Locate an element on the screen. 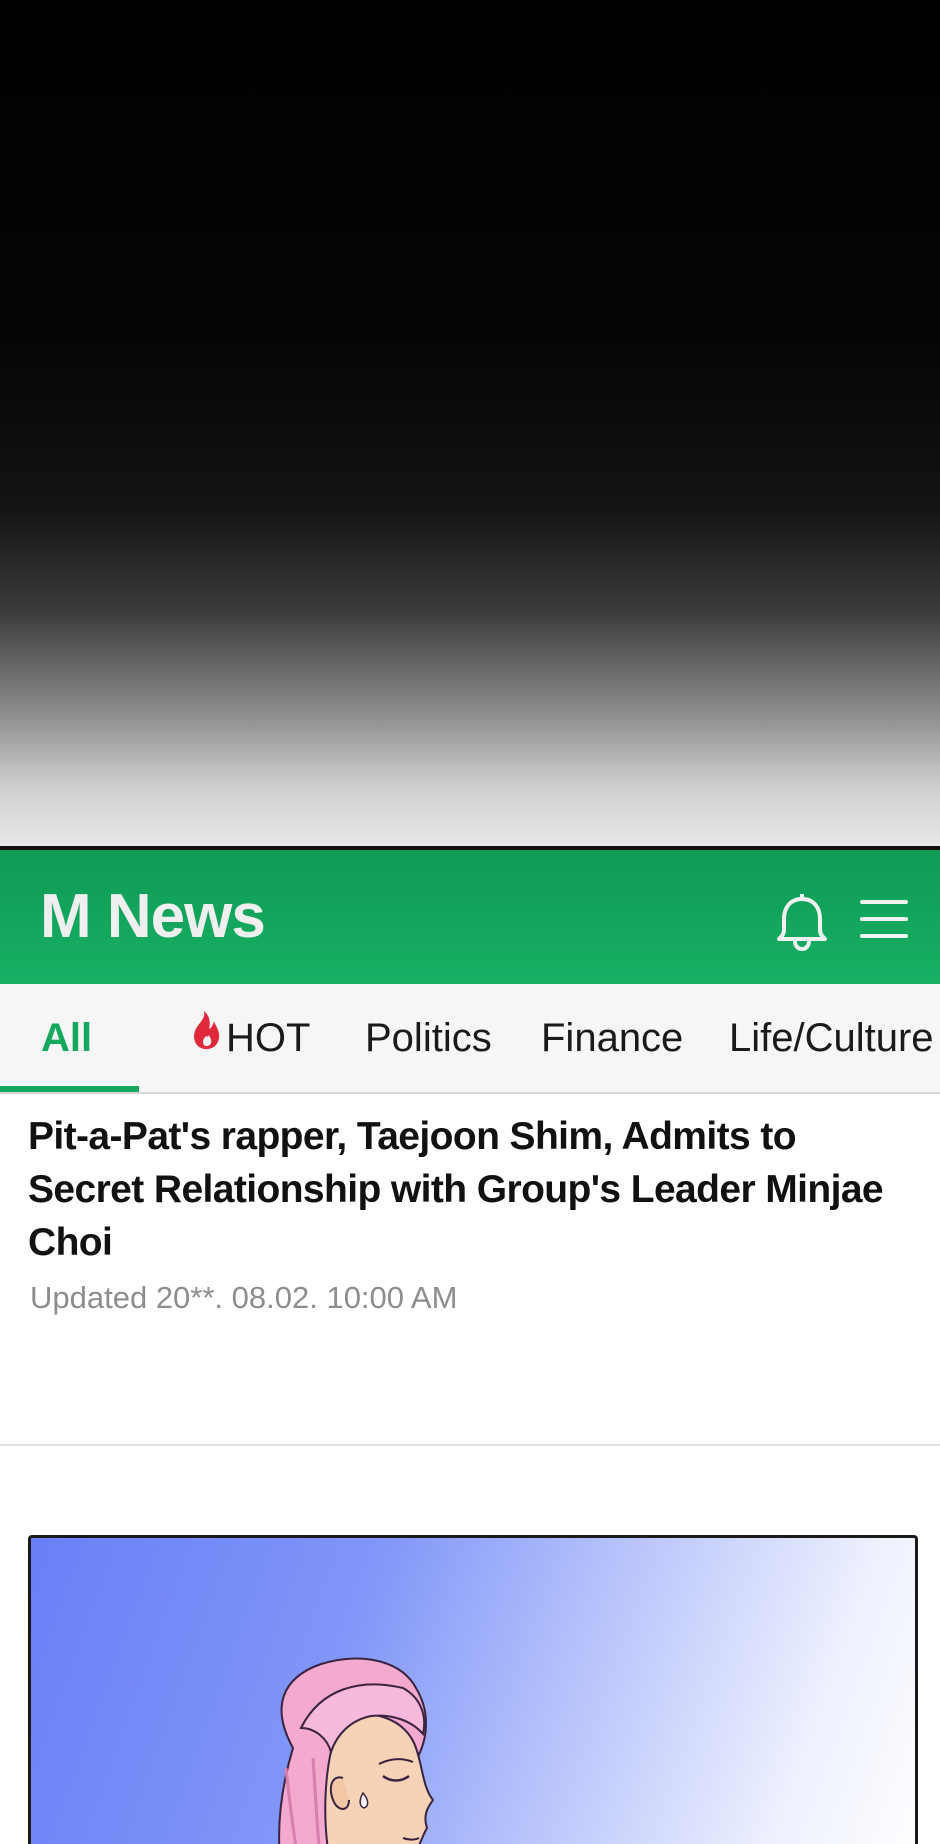  tab-politics: Politics is located at coordinates (428, 1038).